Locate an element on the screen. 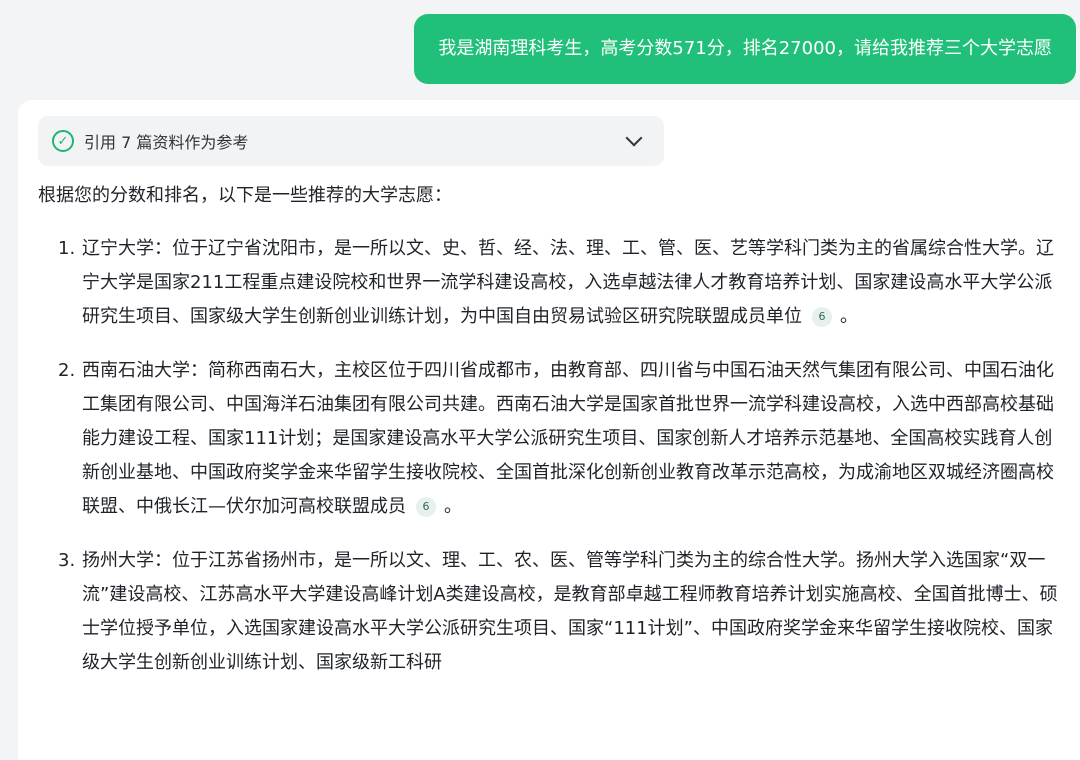 This screenshot has width=1080, height=760. user-message-bubble: 我是湖南理科考生，高考分数571分，排名27000，请给我推荐三个大学志愿 is located at coordinates (745, 49).